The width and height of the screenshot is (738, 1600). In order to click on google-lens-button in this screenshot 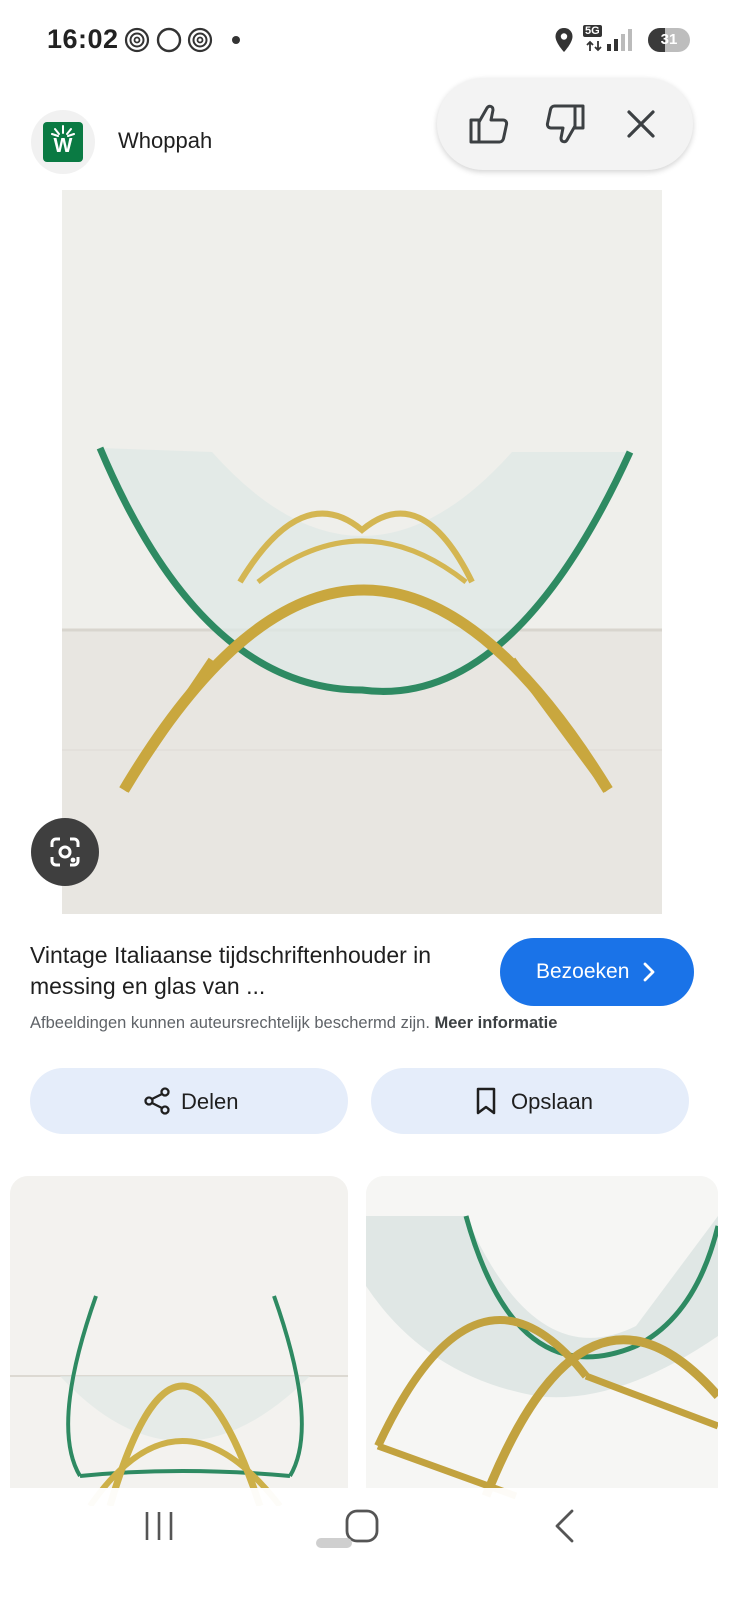, I will do `click(65, 852)`.